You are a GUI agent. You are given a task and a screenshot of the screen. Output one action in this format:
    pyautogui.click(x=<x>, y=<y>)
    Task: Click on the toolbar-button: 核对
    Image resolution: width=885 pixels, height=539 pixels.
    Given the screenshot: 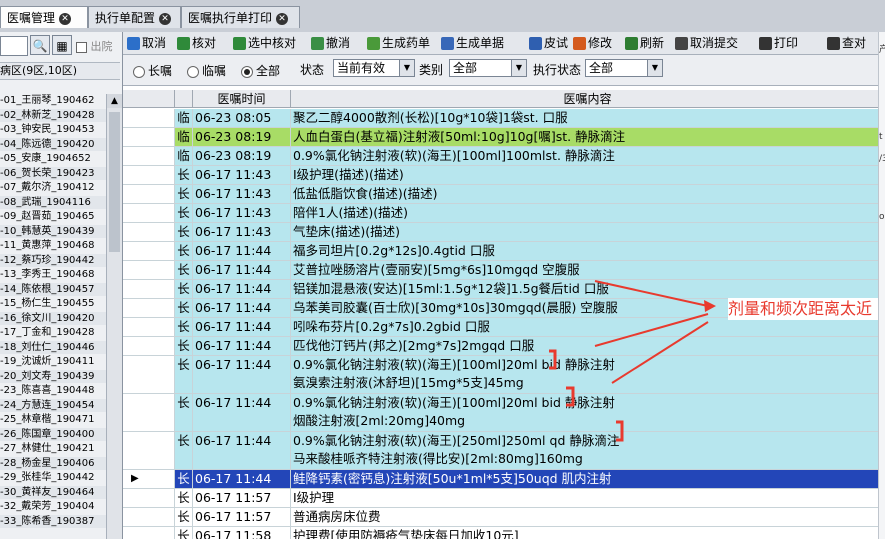 What is the action you would take?
    pyautogui.click(x=196, y=43)
    